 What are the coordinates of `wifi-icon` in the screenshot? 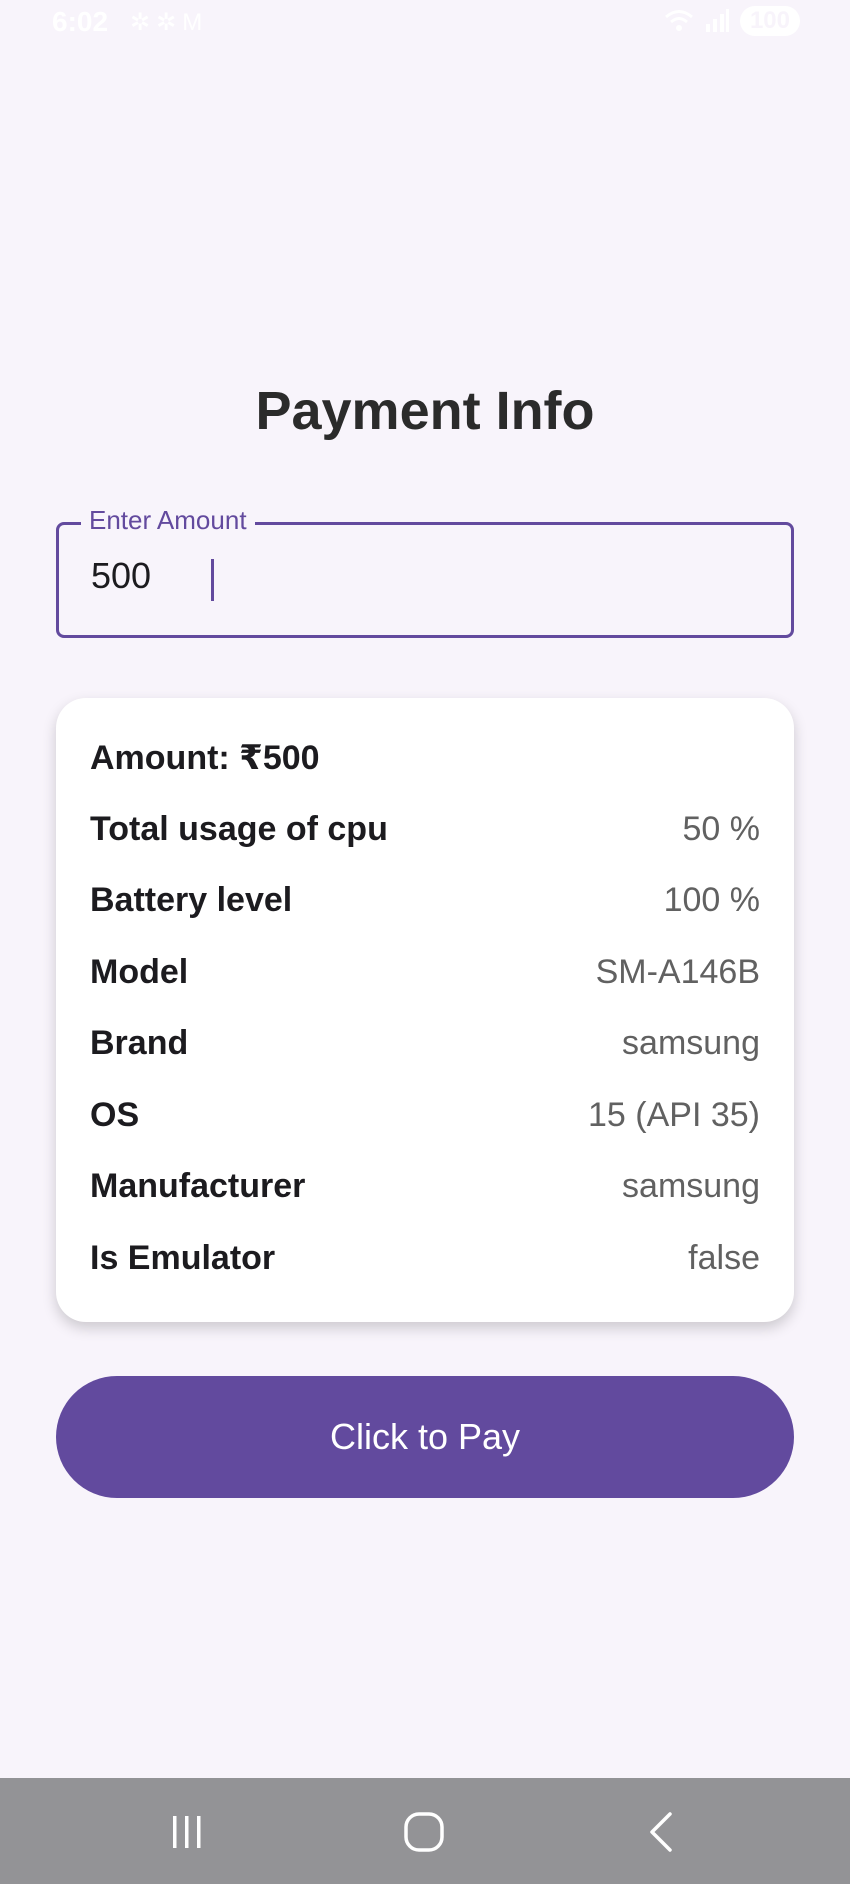 It's located at (678, 20).